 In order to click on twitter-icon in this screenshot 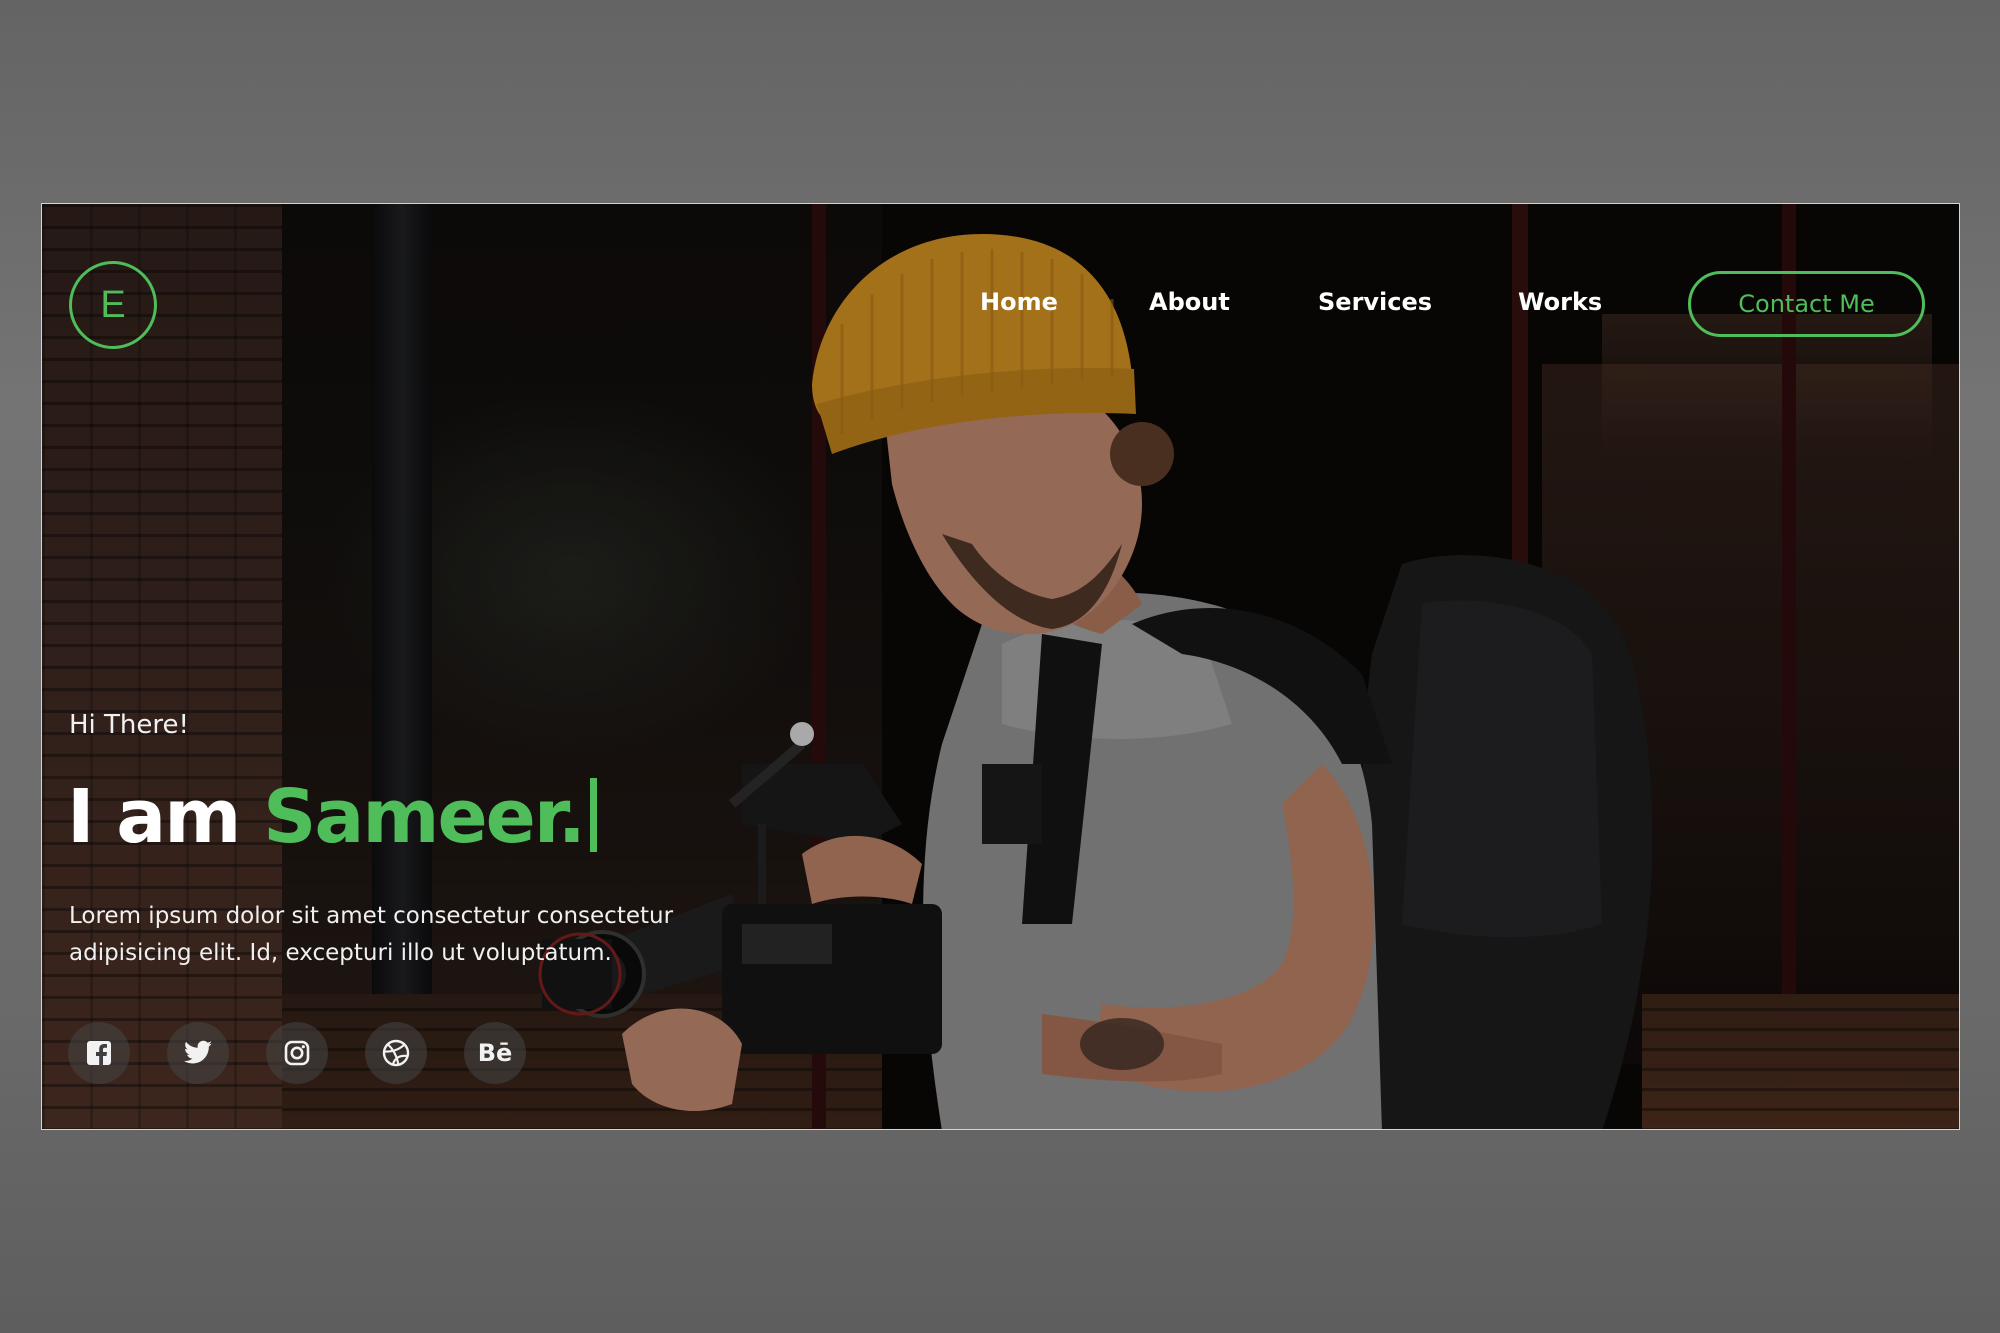, I will do `click(197, 1052)`.